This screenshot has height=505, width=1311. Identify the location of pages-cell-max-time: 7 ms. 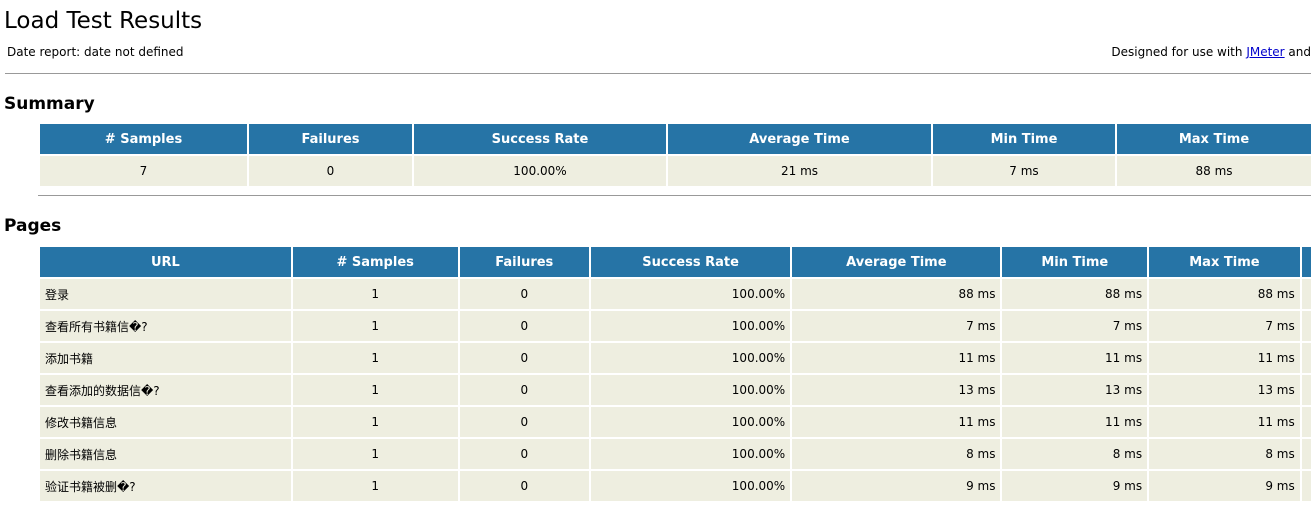
(1224, 326).